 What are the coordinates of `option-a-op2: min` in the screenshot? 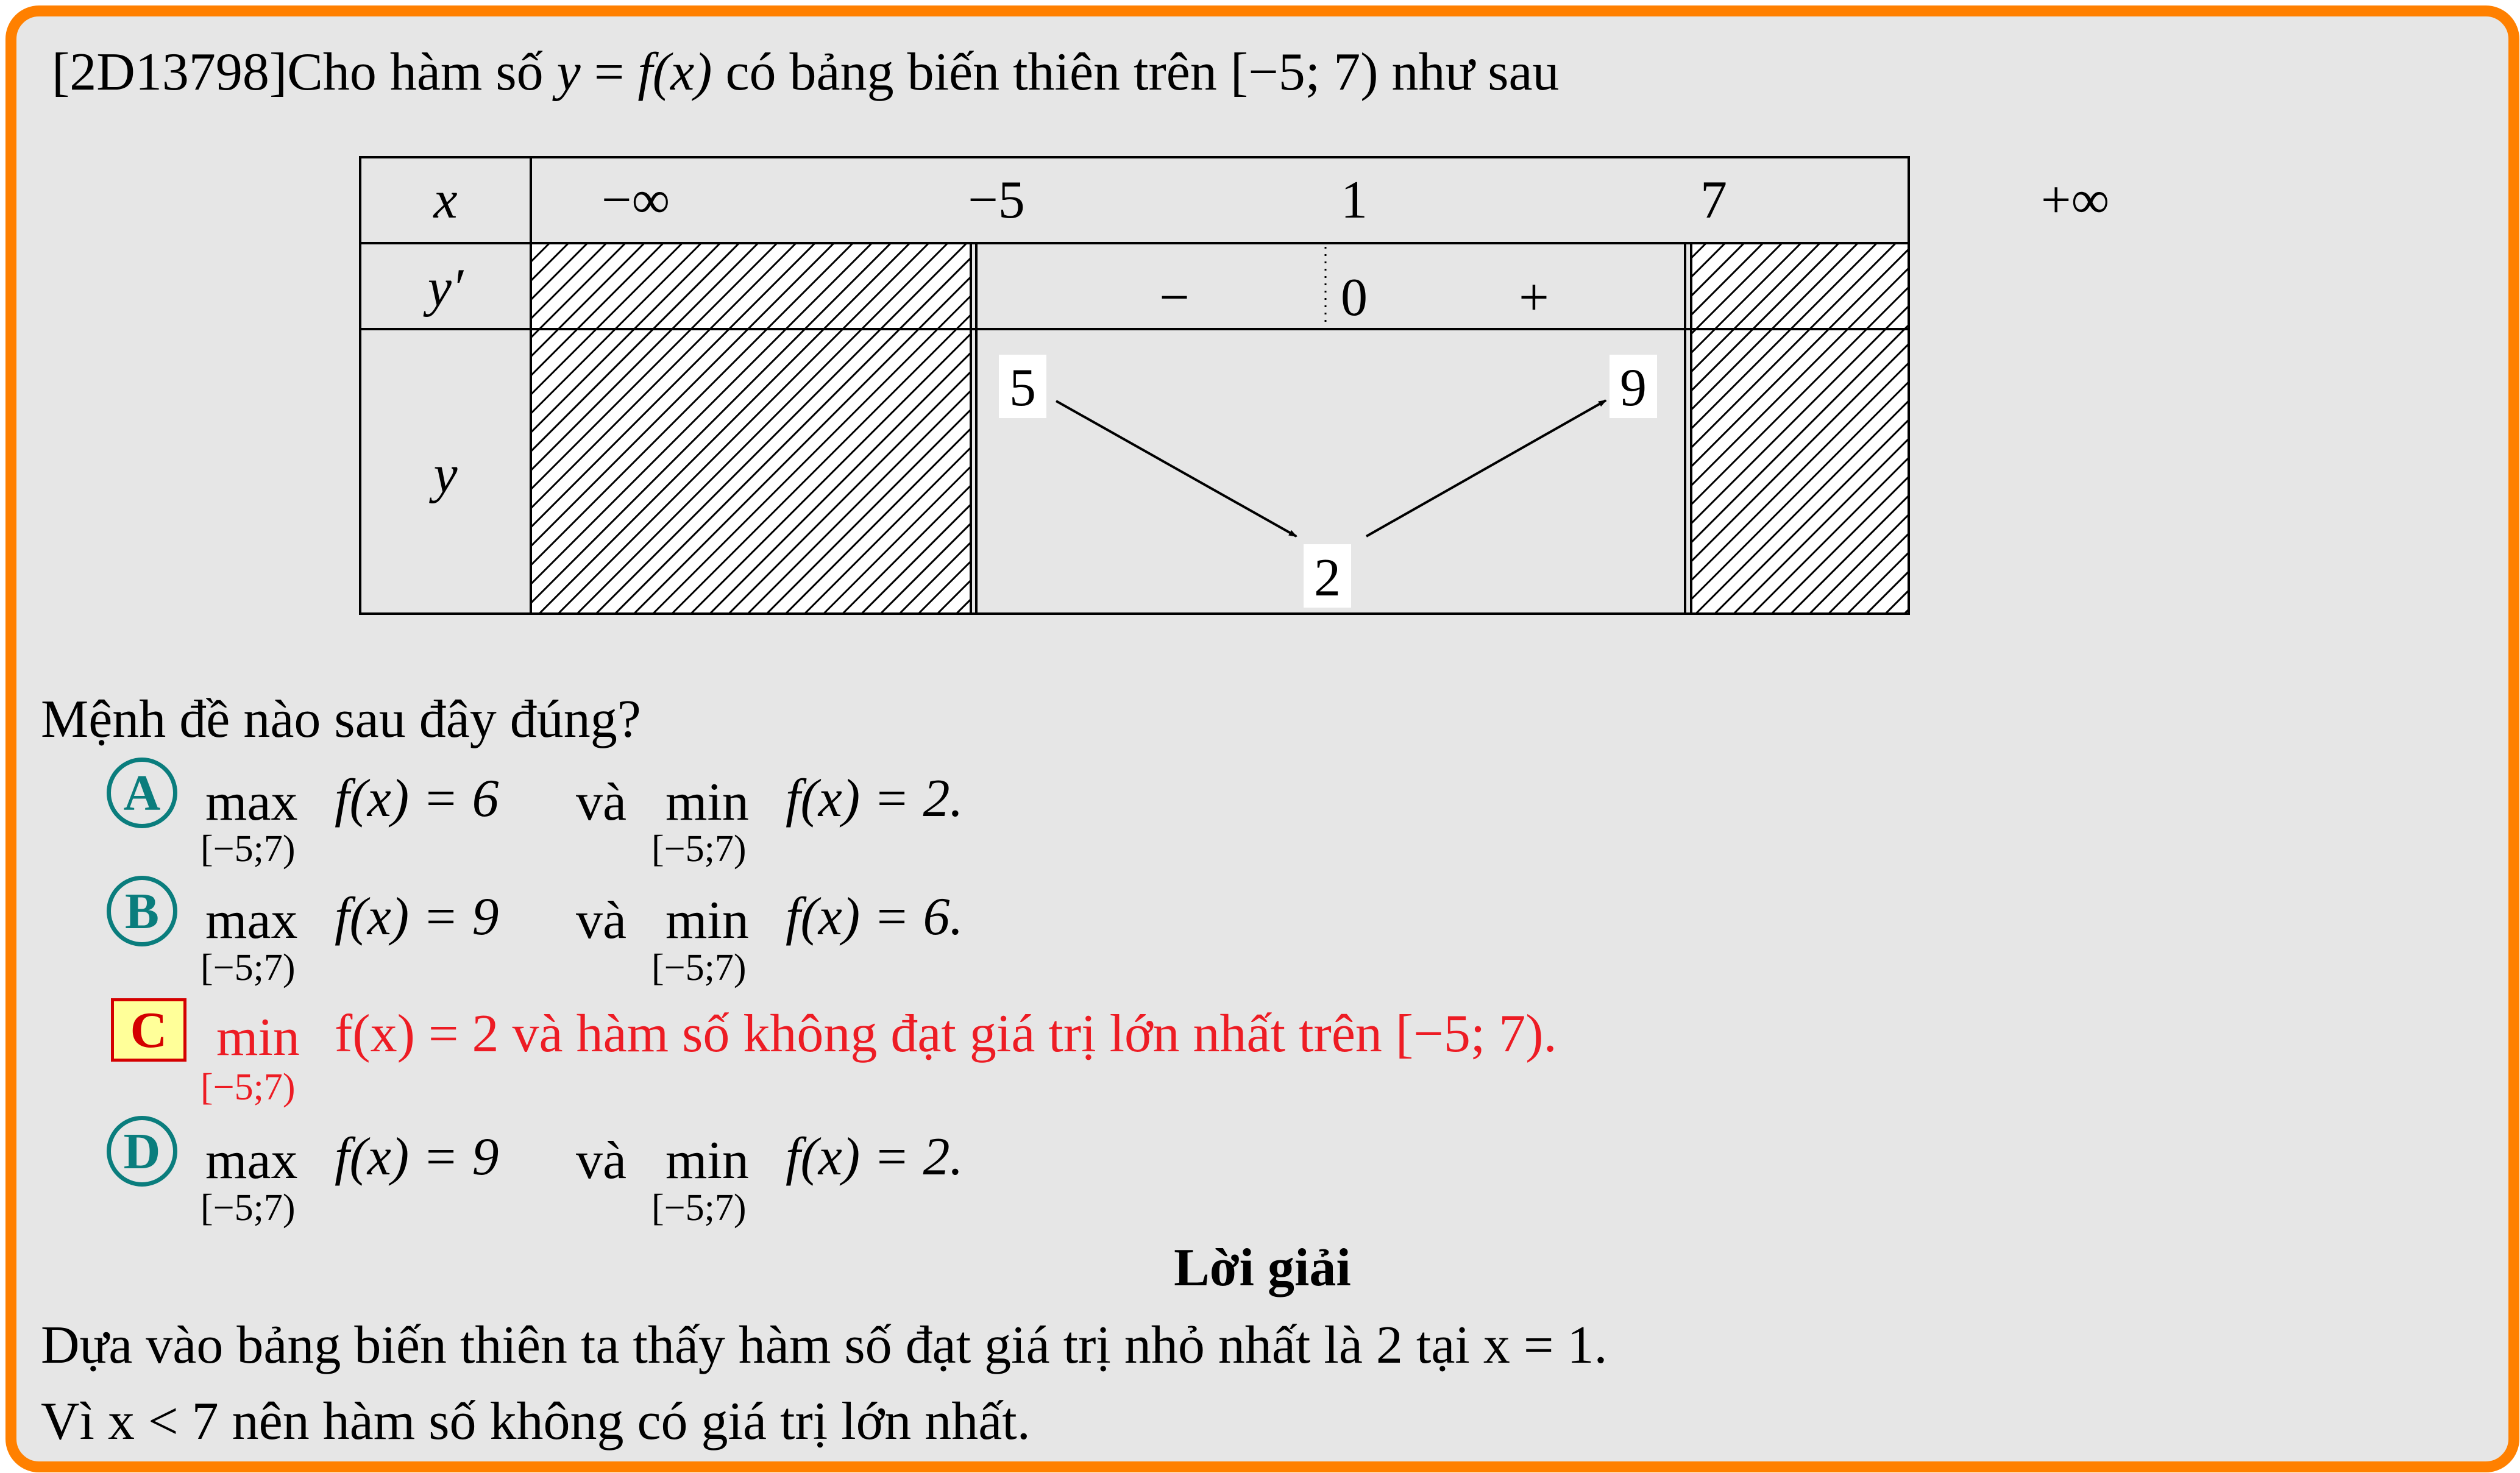 It's located at (707, 802).